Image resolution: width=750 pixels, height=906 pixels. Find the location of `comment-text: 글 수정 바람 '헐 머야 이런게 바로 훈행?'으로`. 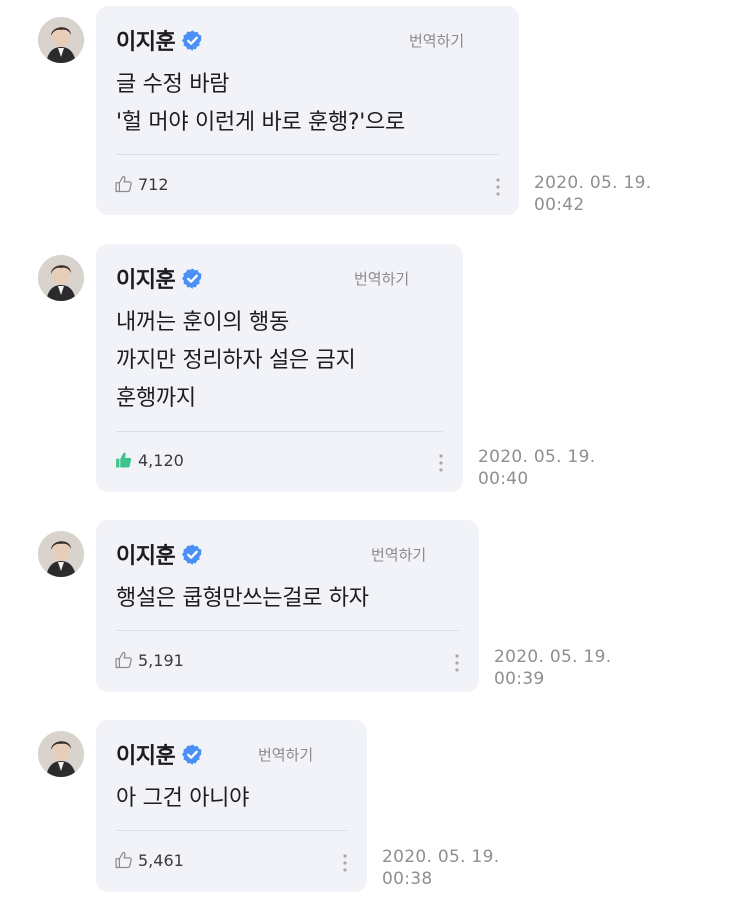

comment-text: 글 수정 바람 '헐 머야 이런게 바로 훈행?'으로 is located at coordinates (260, 103).